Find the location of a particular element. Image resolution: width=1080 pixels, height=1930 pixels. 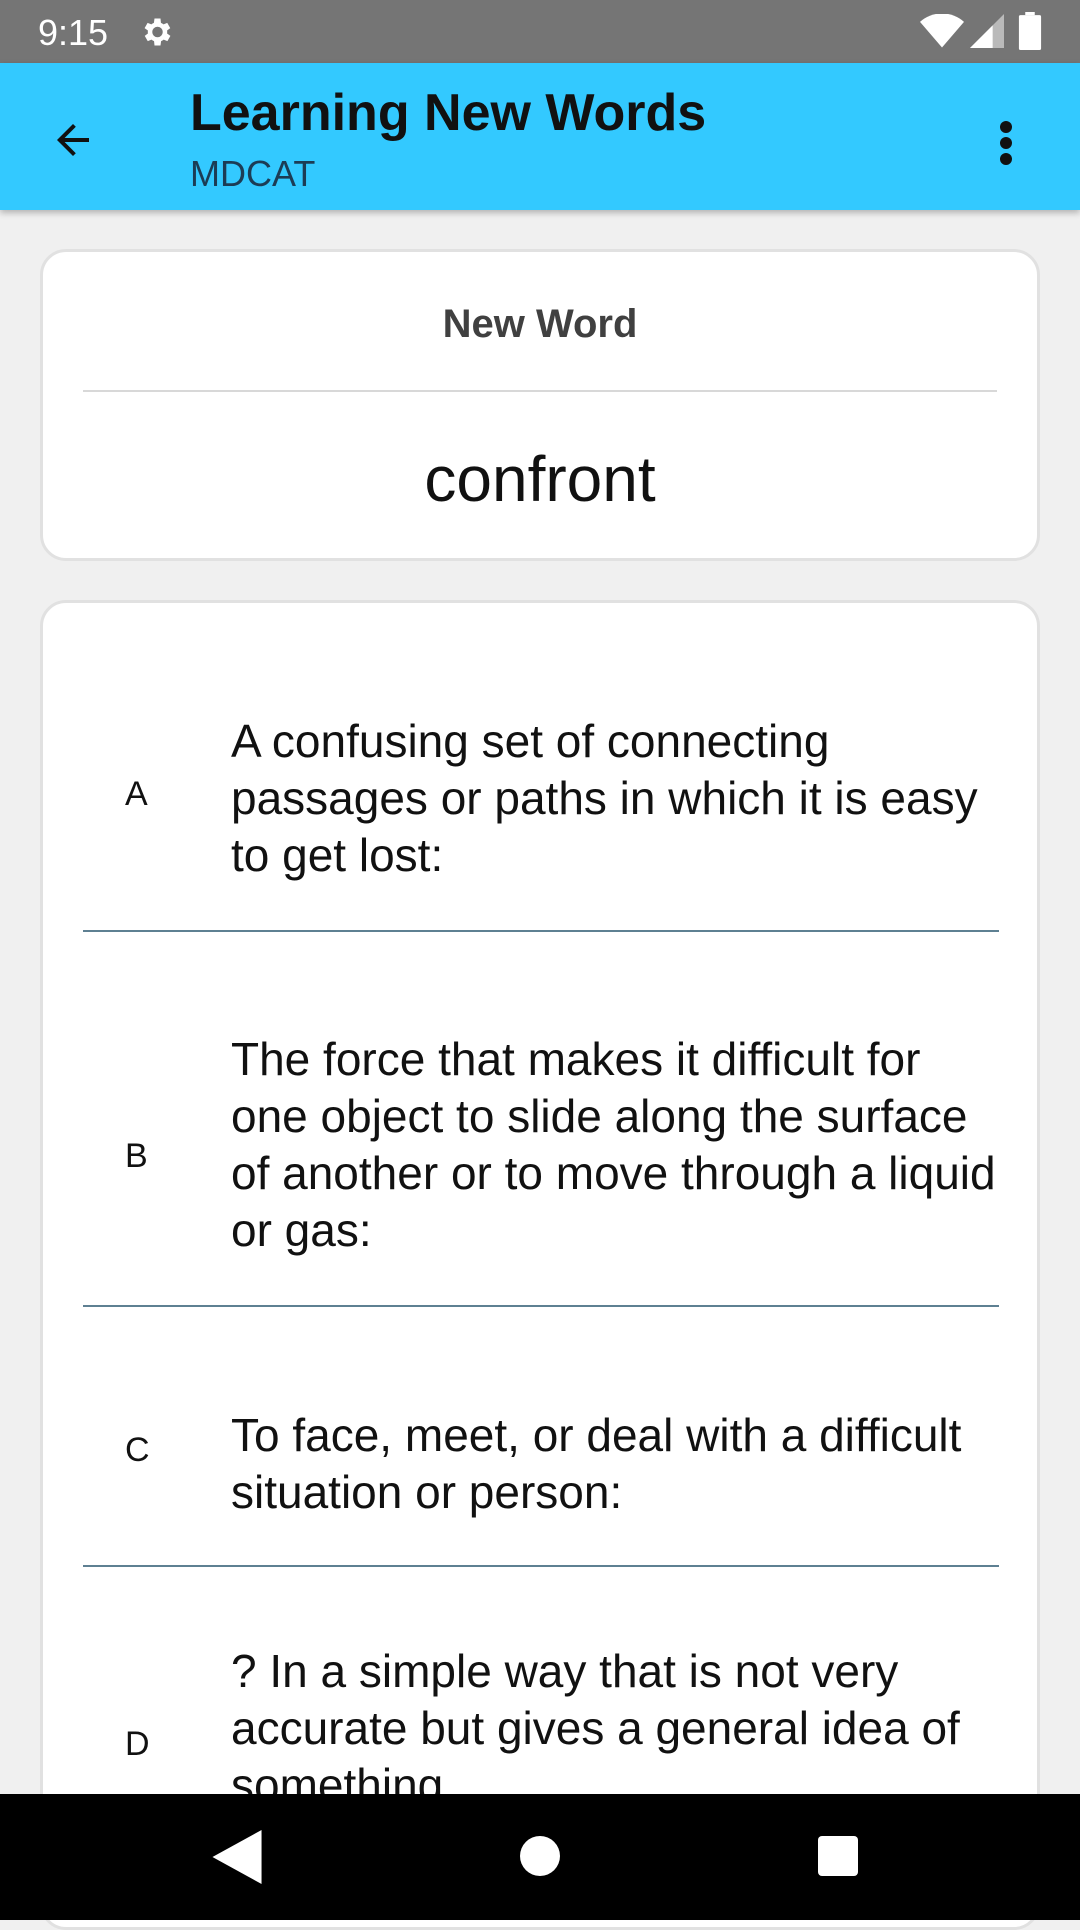

battery-icon is located at coordinates (1030, 31).